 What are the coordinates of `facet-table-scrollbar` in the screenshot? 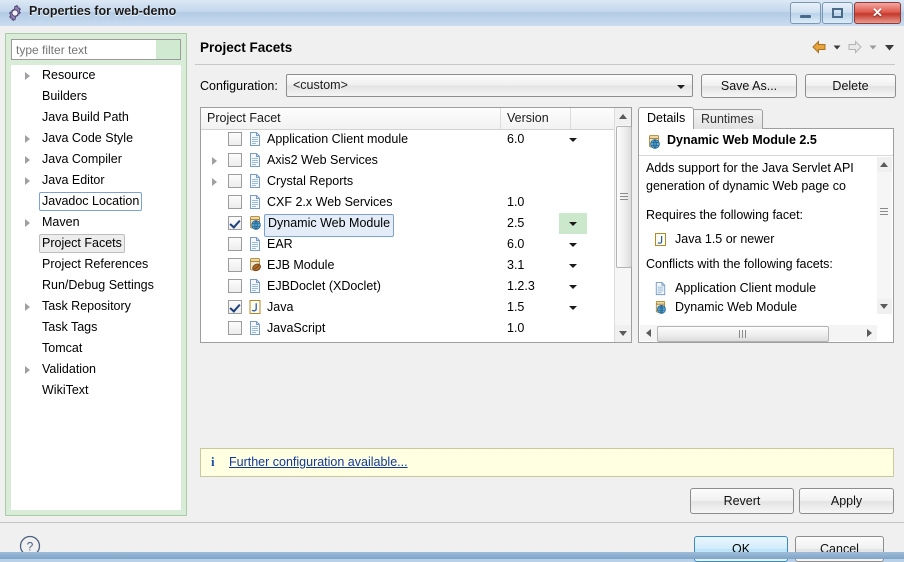 It's located at (623, 225).